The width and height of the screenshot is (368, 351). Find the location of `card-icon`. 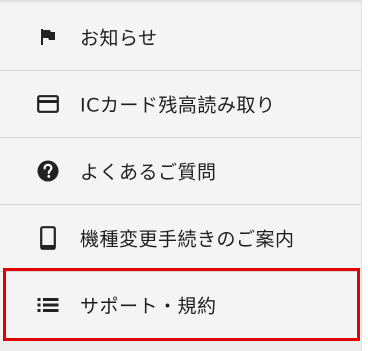

card-icon is located at coordinates (48, 104).